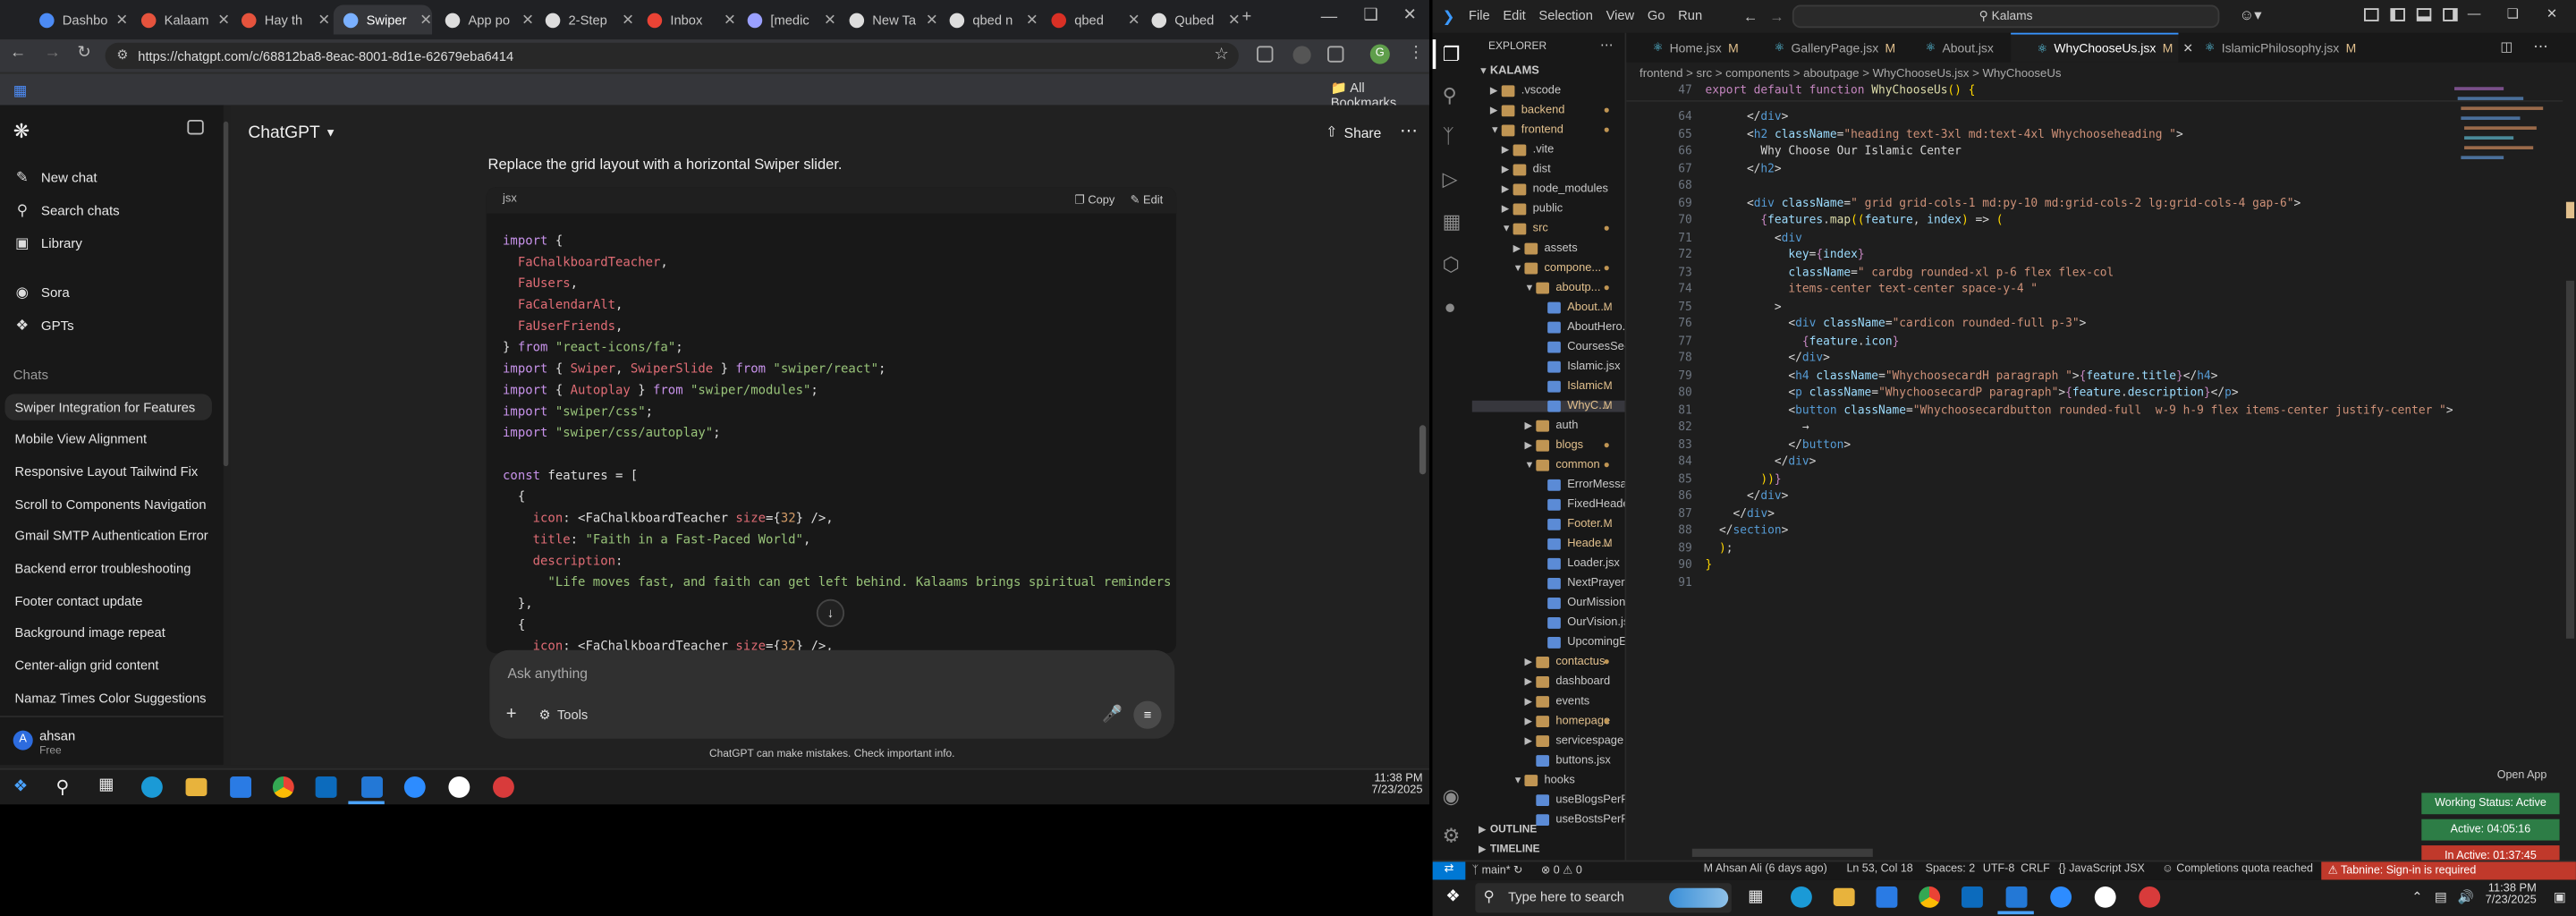 The image size is (2576, 916). Describe the element at coordinates (1525, 91) in the screenshot. I see `explorer-item-dot-vscode: ▶ .vscode` at that location.